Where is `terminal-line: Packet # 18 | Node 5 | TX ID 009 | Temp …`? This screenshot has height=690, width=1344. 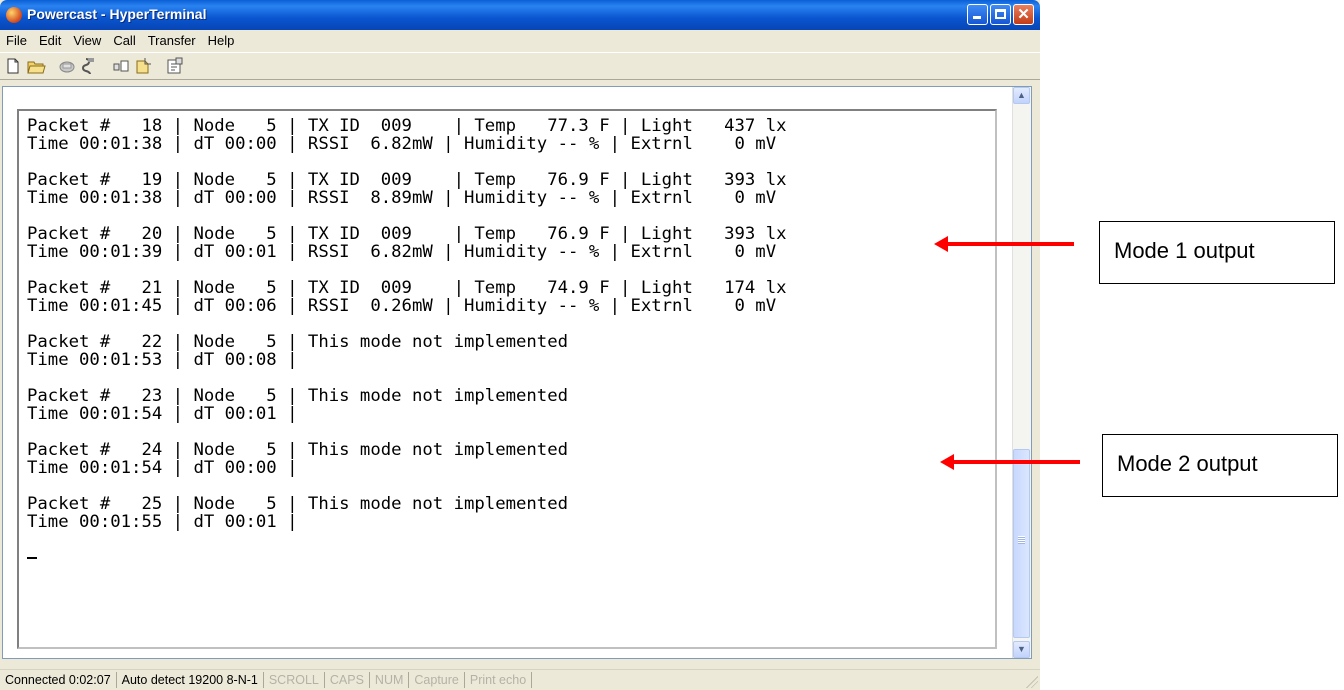
terminal-line: Packet # 18 | Node 5 | TX ID 009 | Temp … is located at coordinates (407, 126).